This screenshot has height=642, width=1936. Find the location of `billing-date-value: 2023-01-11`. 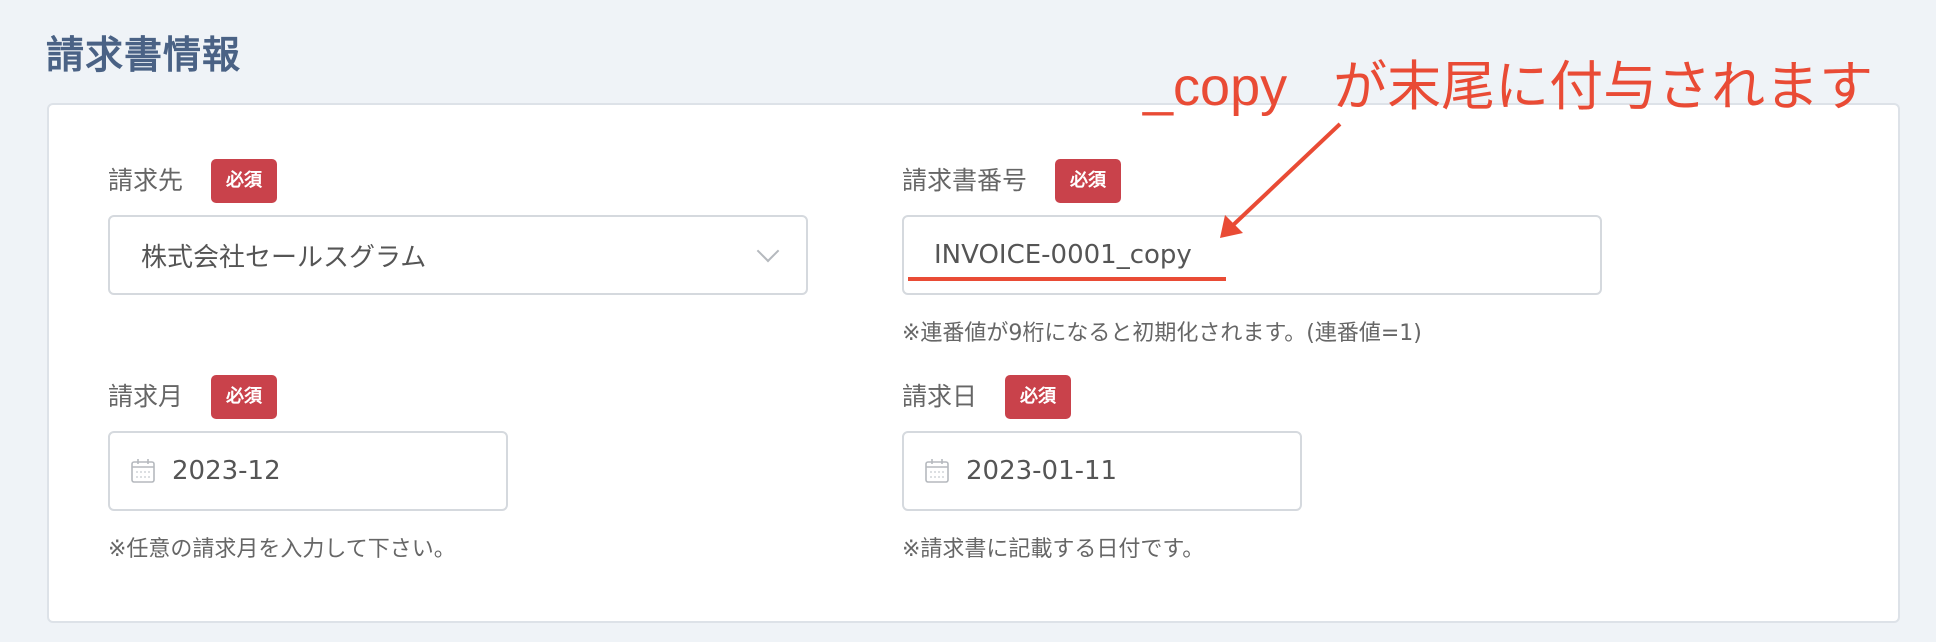

billing-date-value: 2023-01-11 is located at coordinates (1042, 471).